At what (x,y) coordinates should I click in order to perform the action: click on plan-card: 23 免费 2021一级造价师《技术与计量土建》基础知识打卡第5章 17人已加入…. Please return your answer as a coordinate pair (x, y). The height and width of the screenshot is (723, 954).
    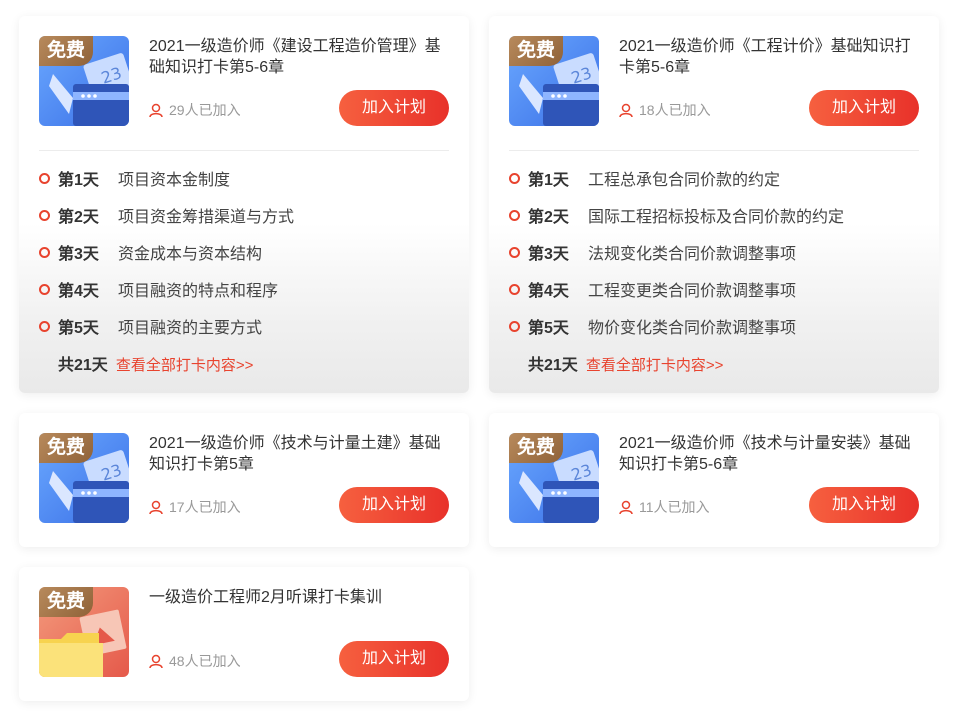
    Looking at the image, I should click on (244, 480).